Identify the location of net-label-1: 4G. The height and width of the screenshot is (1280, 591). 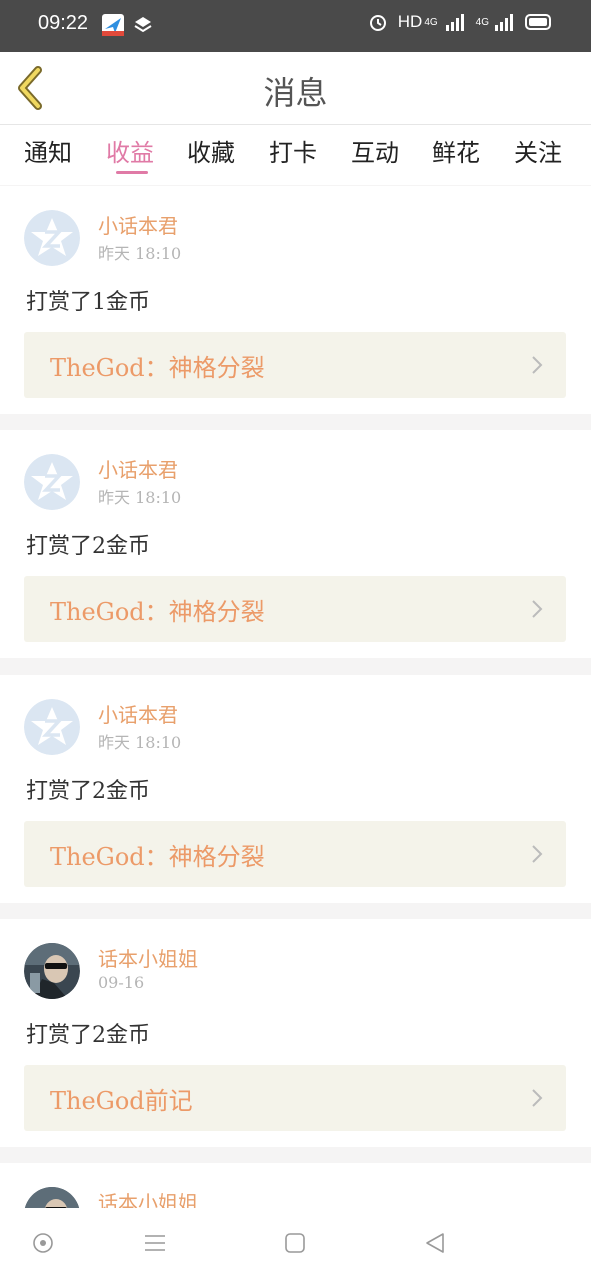
(431, 22).